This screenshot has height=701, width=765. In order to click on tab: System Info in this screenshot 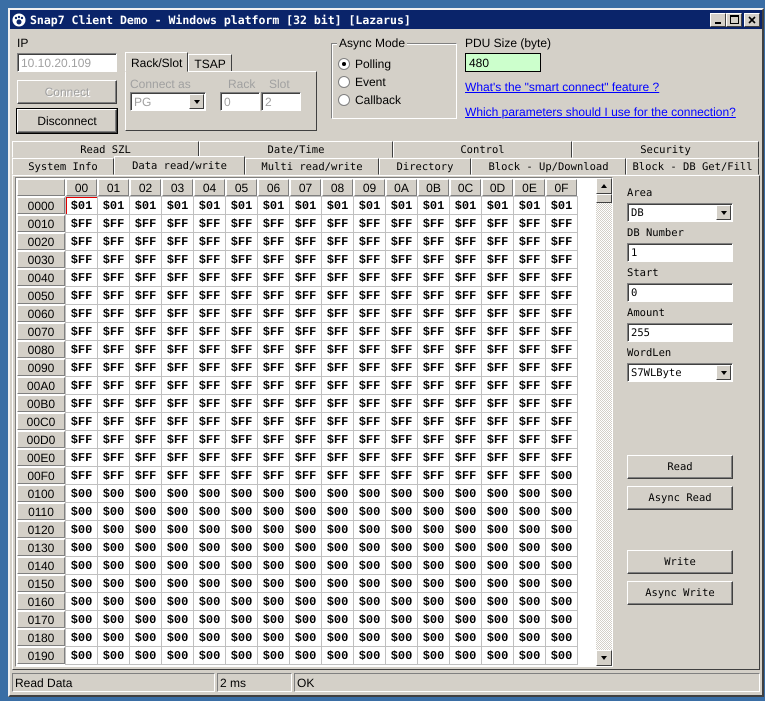, I will do `click(63, 166)`.